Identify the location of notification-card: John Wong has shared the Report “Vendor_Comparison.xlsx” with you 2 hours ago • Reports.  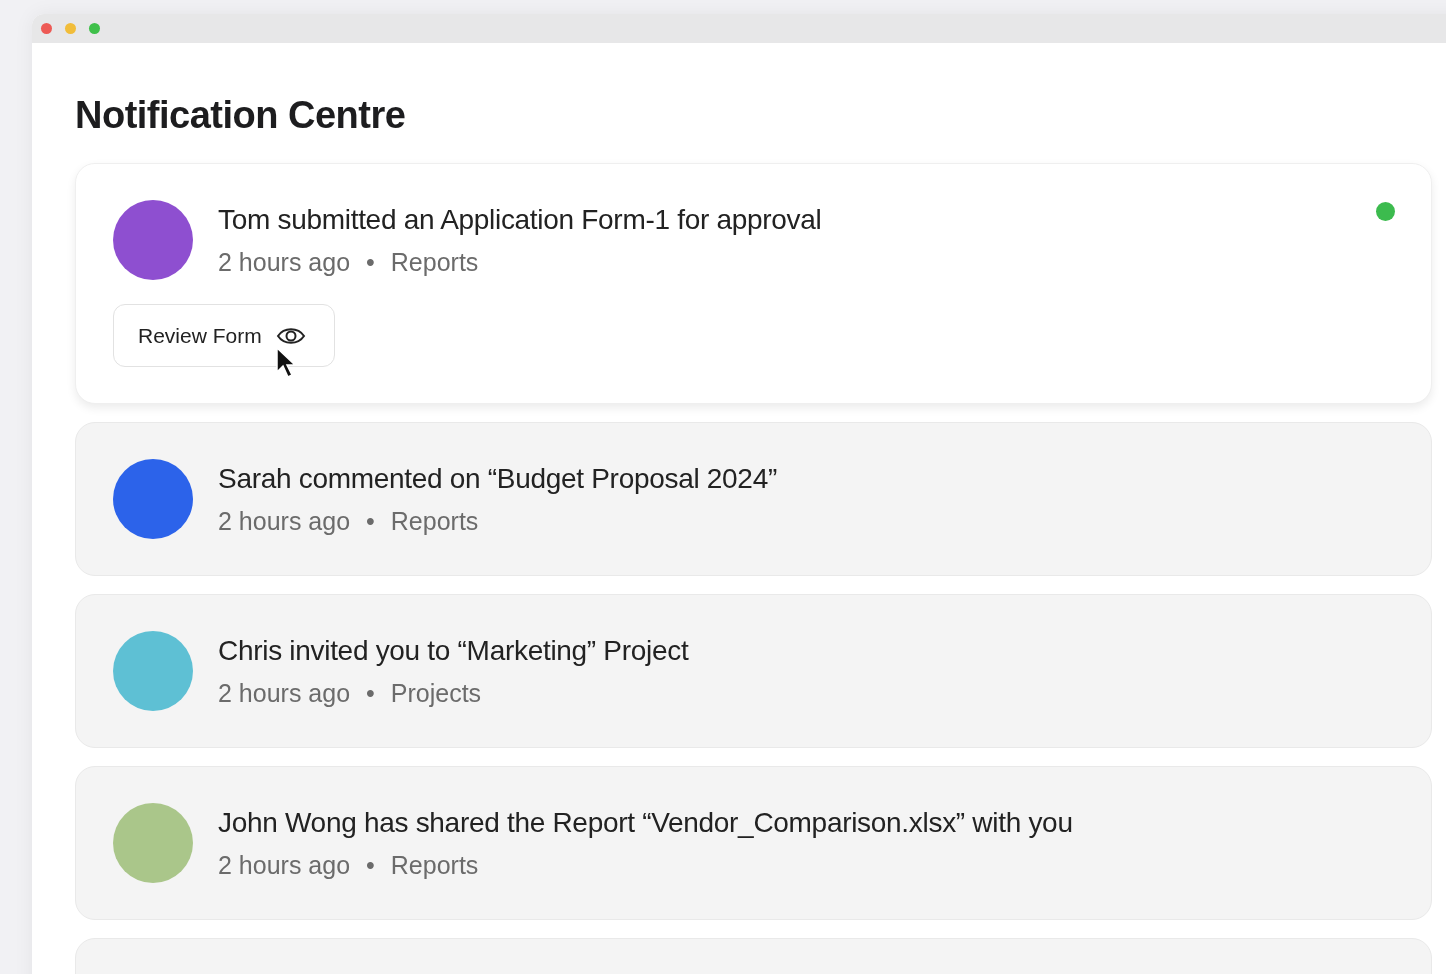
(753, 843).